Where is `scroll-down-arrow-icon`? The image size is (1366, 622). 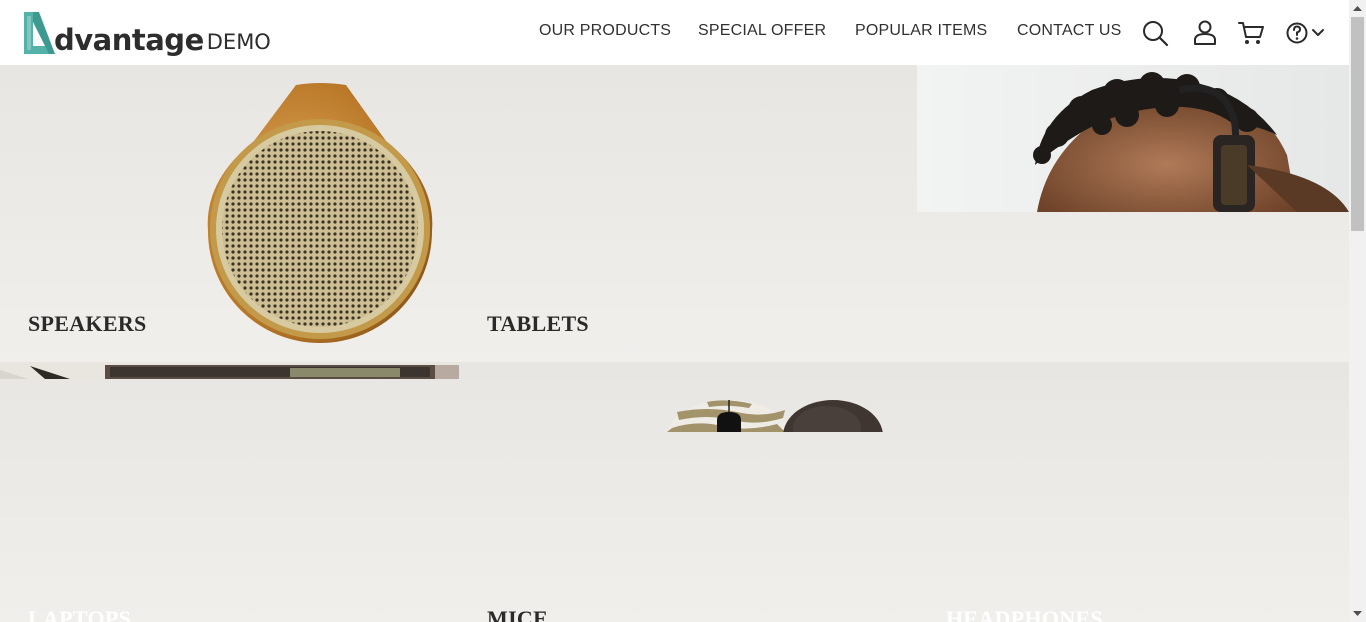
scroll-down-arrow-icon is located at coordinates (1357, 613).